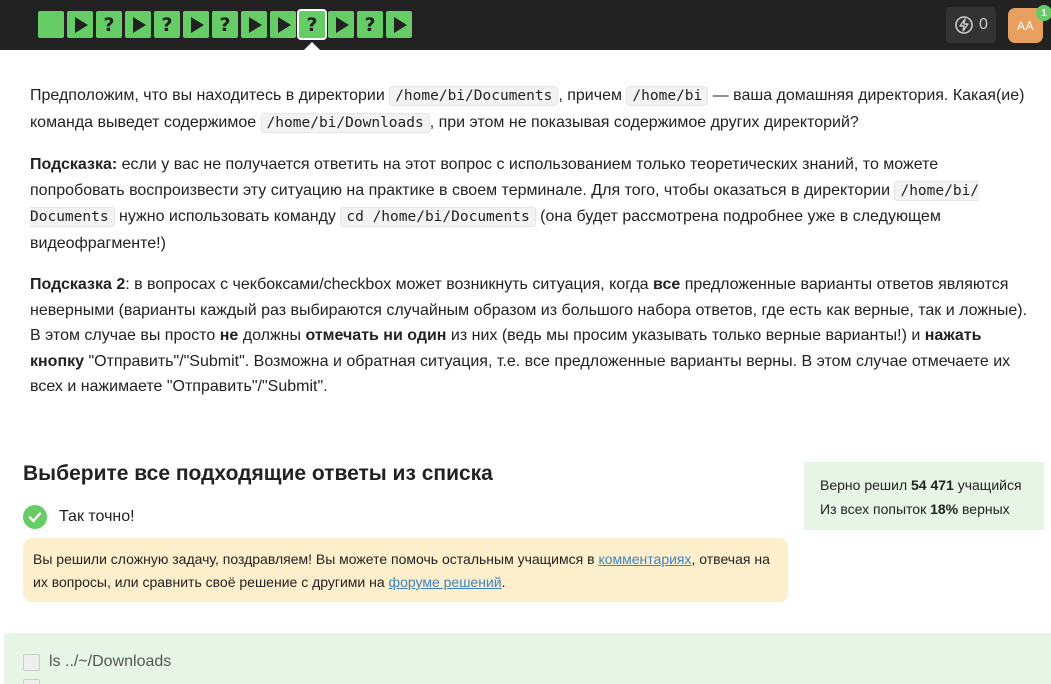  What do you see at coordinates (964, 25) in the screenshot?
I see `lightning-icon` at bounding box center [964, 25].